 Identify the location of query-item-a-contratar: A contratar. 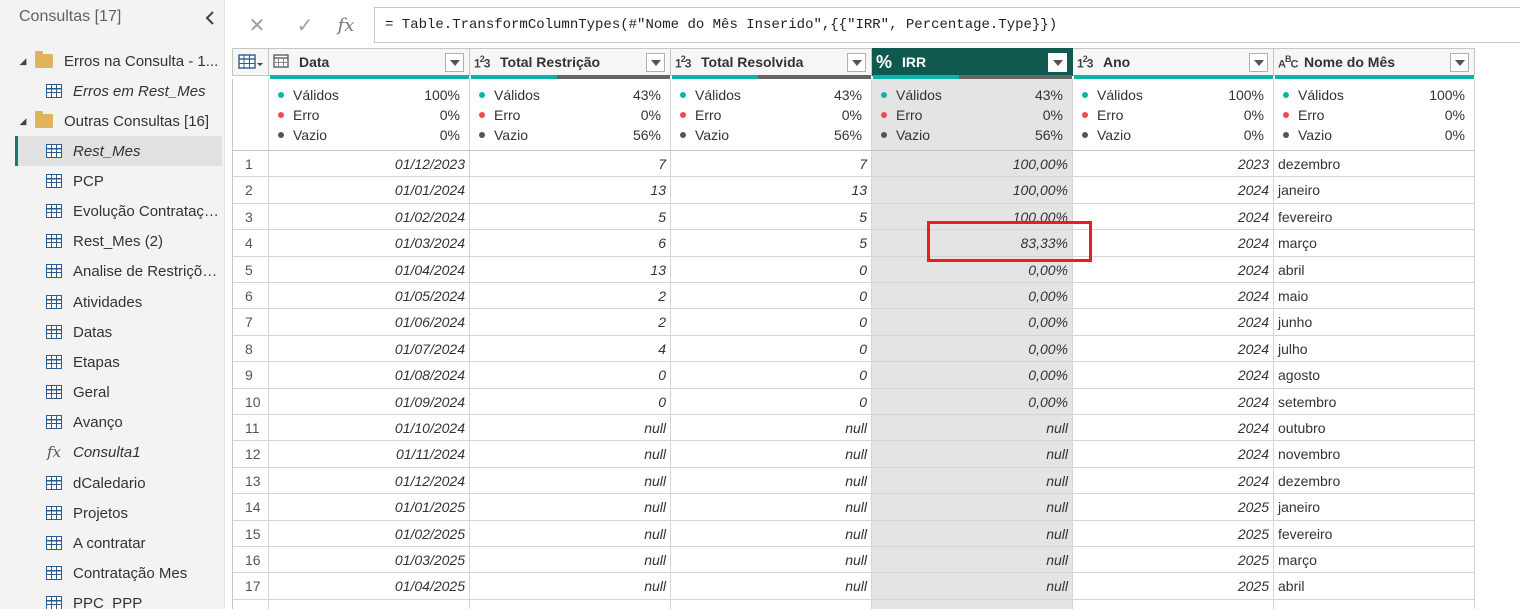
(118, 543).